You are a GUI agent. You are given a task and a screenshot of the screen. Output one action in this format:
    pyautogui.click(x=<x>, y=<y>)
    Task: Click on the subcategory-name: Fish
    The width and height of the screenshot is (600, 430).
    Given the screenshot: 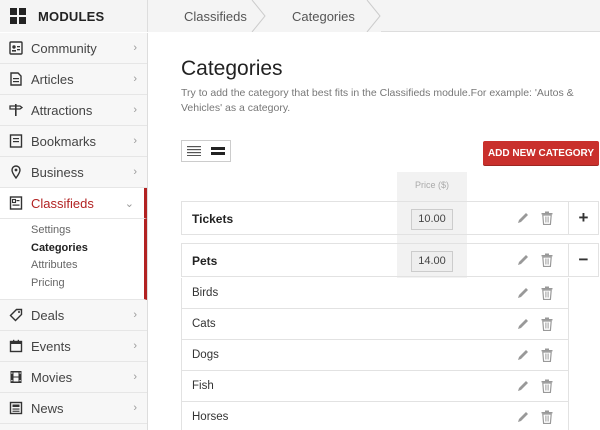 What is the action you would take?
    pyautogui.click(x=203, y=386)
    